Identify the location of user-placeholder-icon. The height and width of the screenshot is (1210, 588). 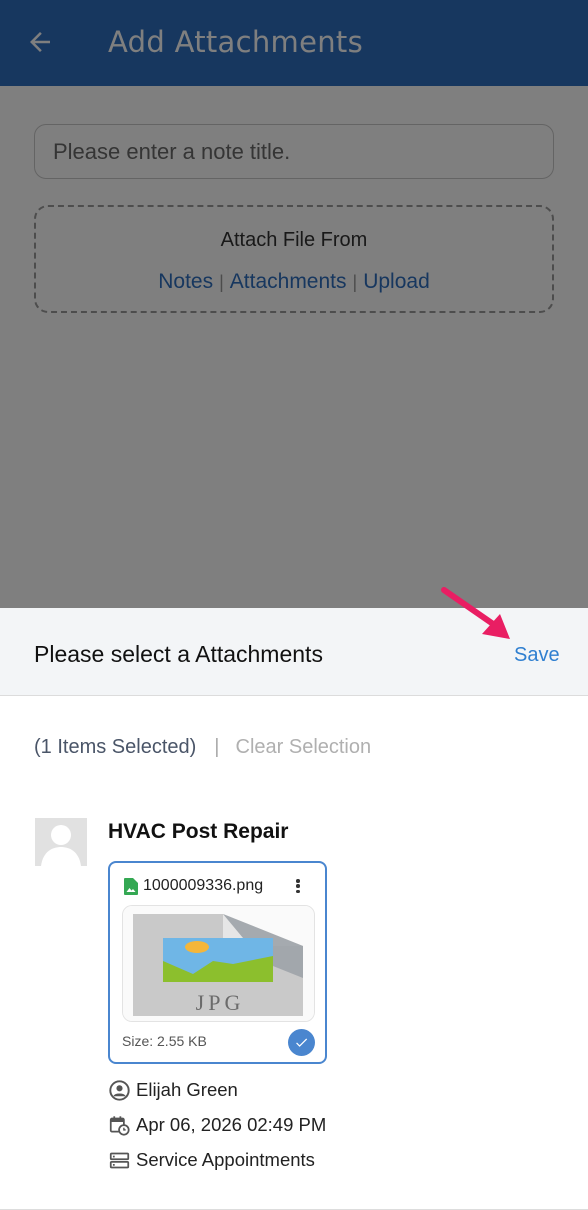
(61, 842).